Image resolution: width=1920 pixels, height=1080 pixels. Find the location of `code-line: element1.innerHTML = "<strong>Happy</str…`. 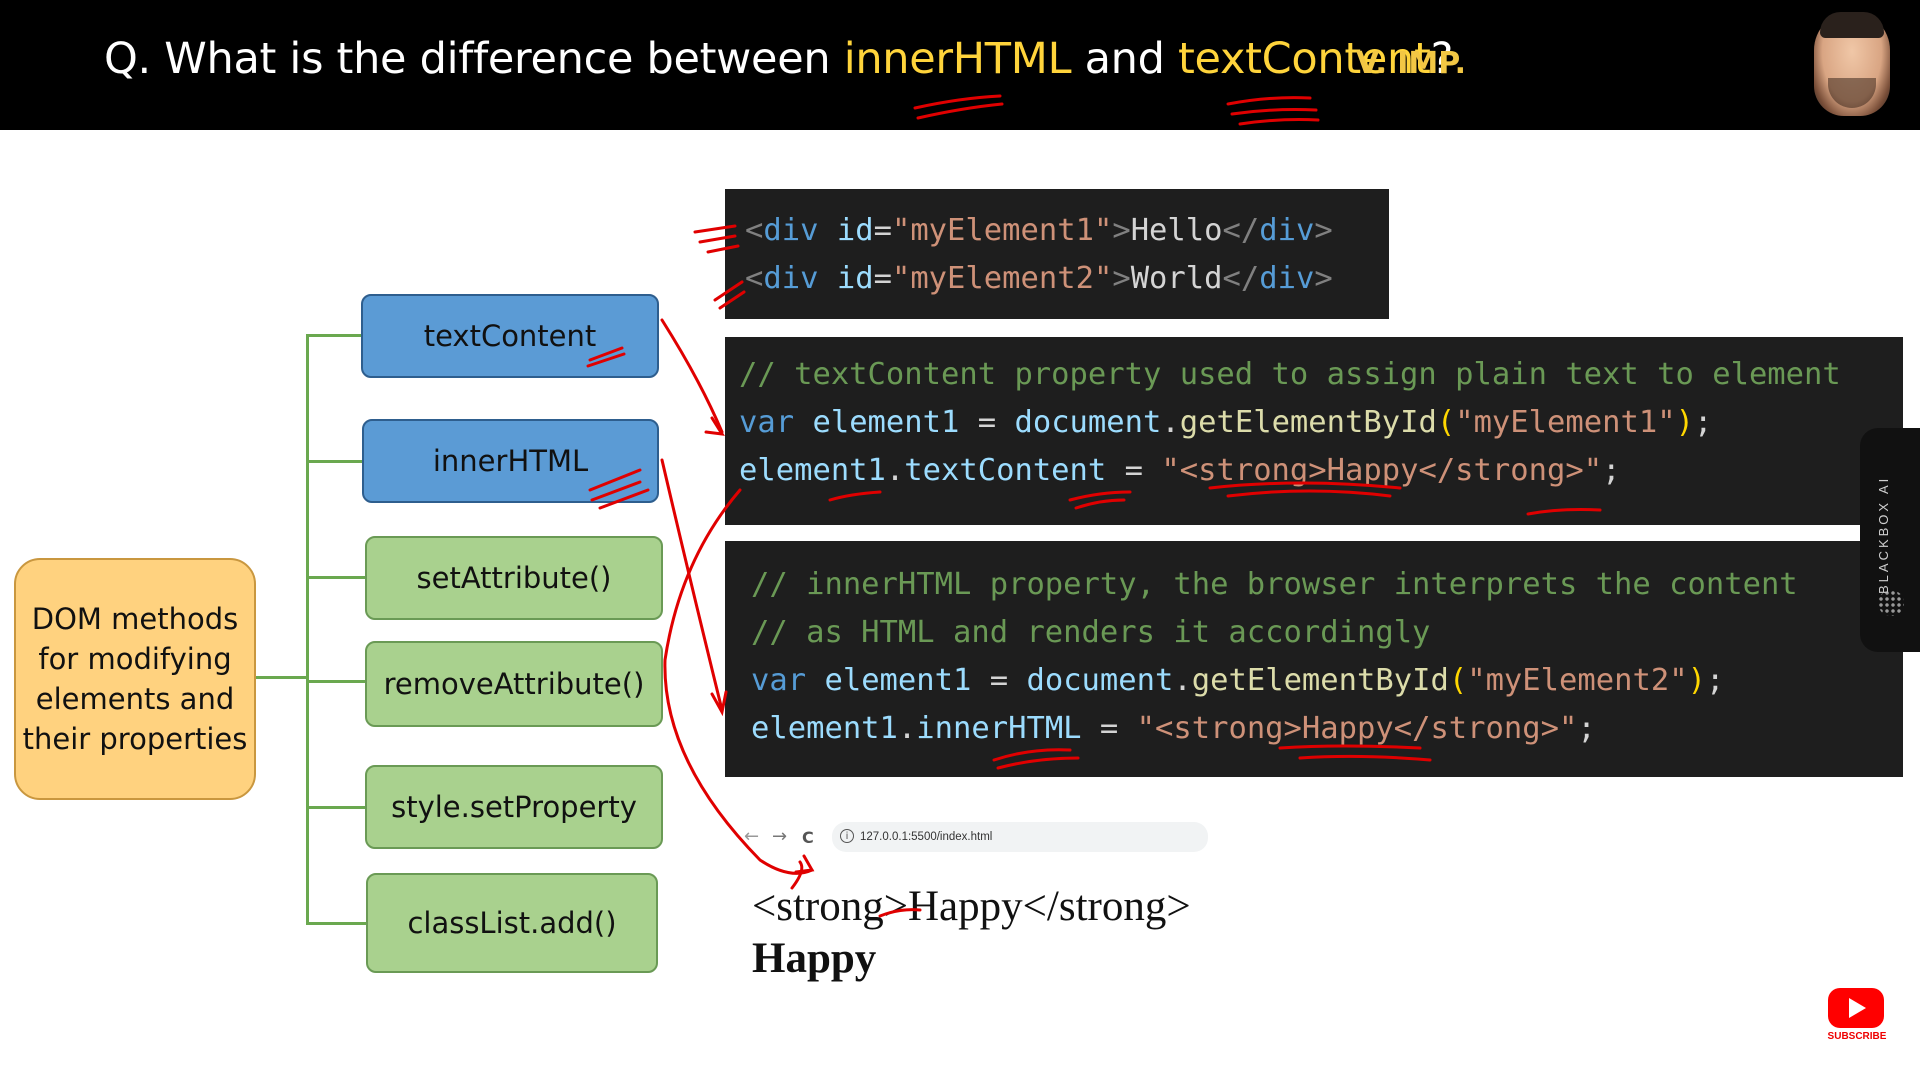

code-line: element1.innerHTML = "<strong>Happy</str… is located at coordinates (1327, 729).